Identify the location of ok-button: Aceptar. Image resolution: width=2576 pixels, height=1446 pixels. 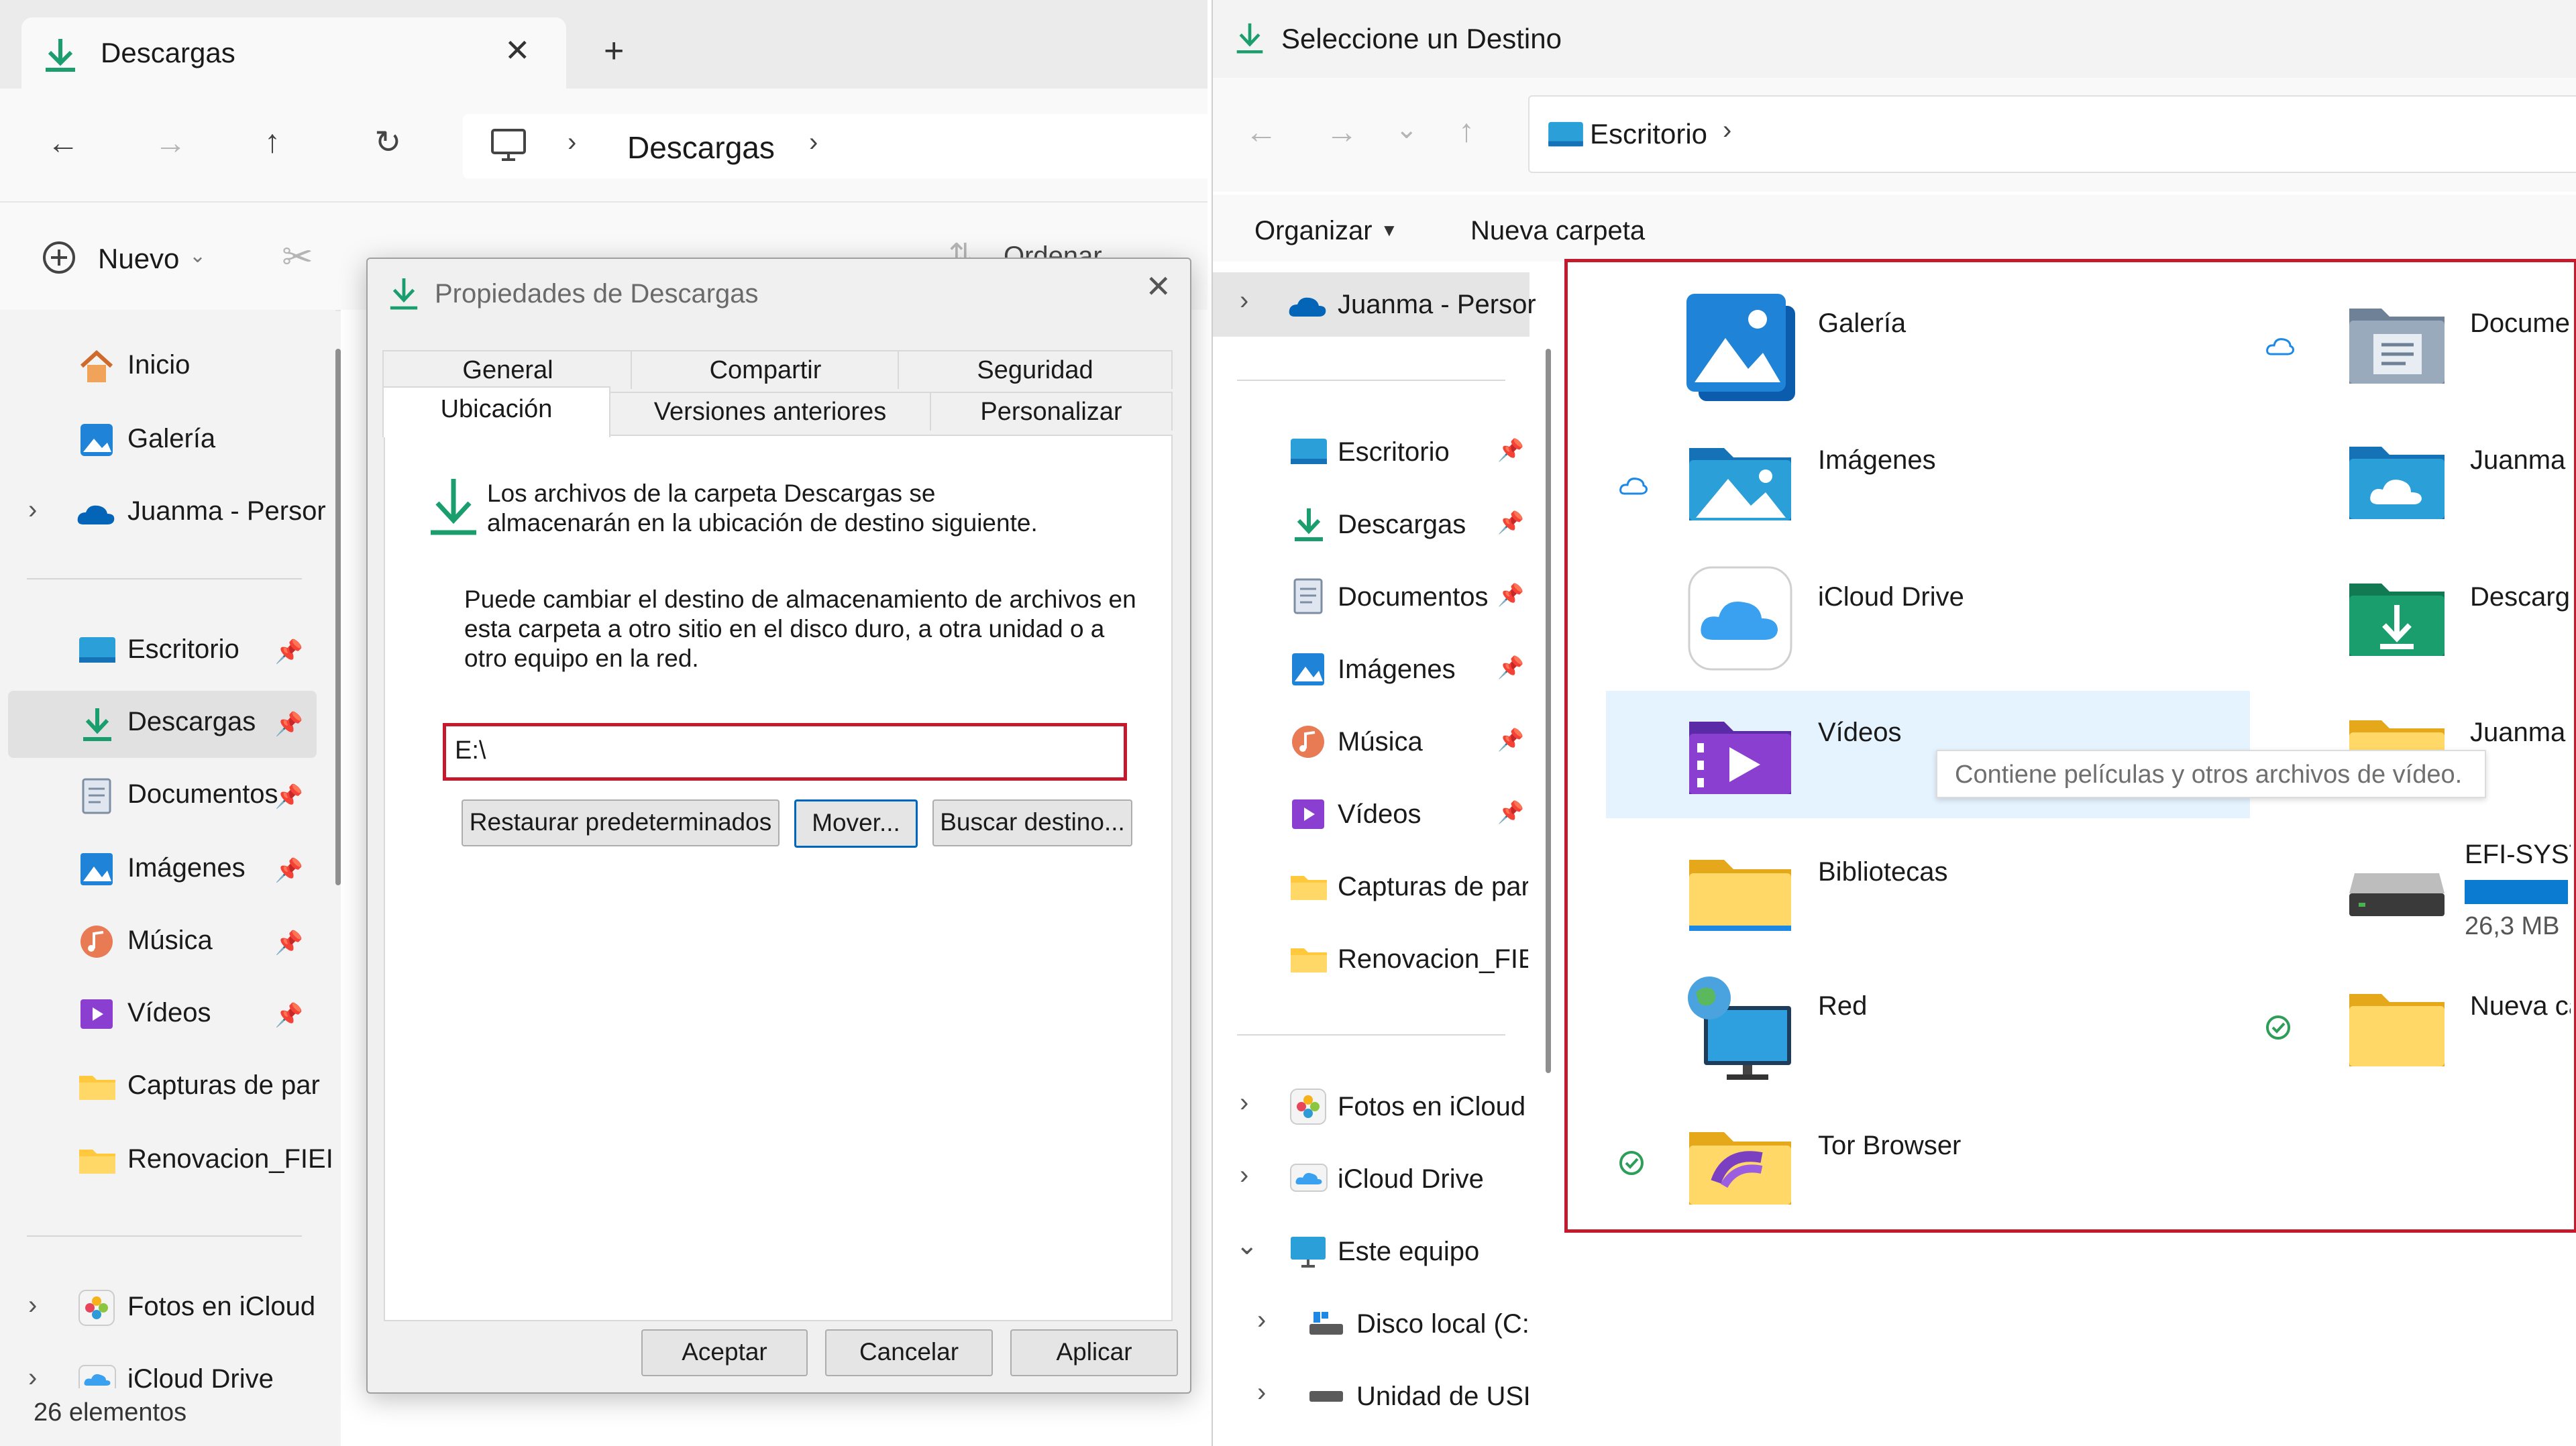
(724, 1352).